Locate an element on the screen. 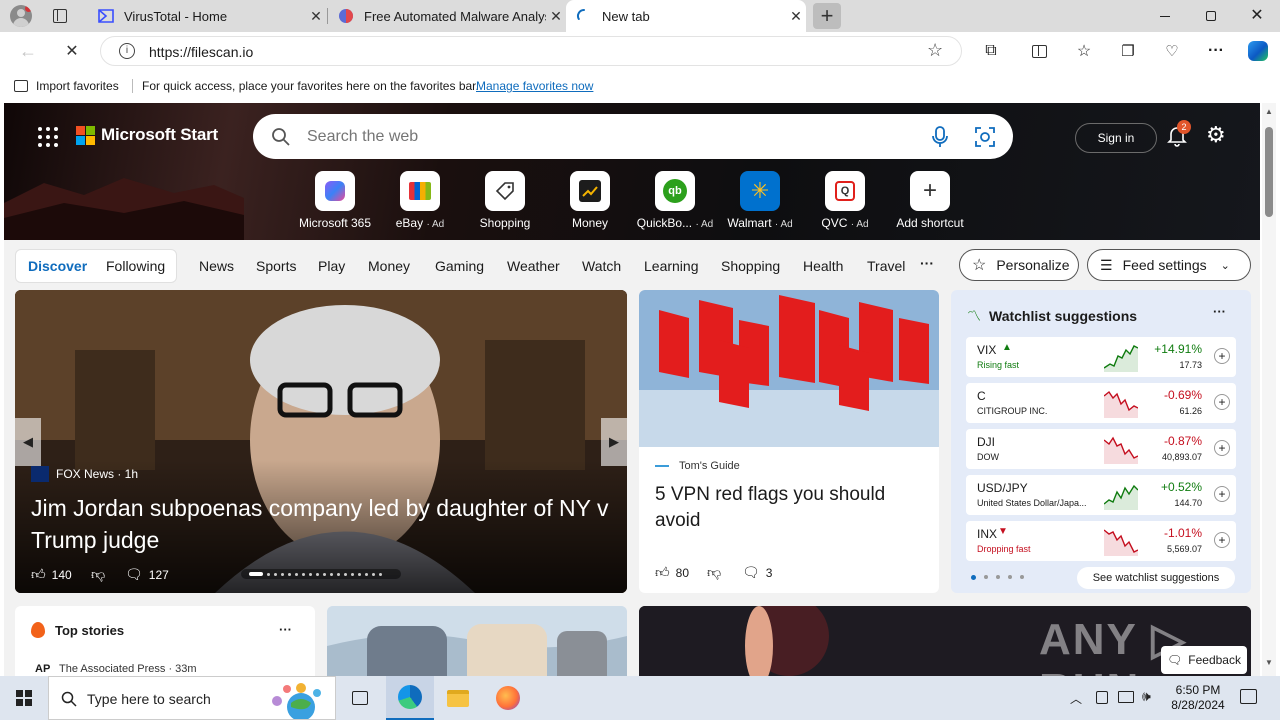 This screenshot has height=720, width=1280. nav-news: News is located at coordinates (216, 266).